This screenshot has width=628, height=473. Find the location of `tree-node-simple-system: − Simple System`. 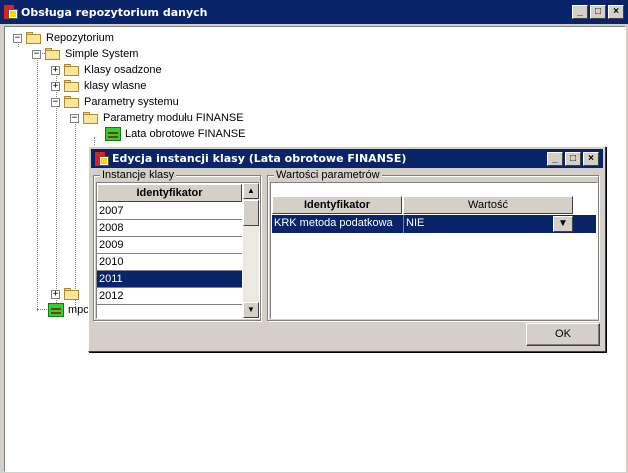

tree-node-simple-system: − Simple System is located at coordinates (85, 54).